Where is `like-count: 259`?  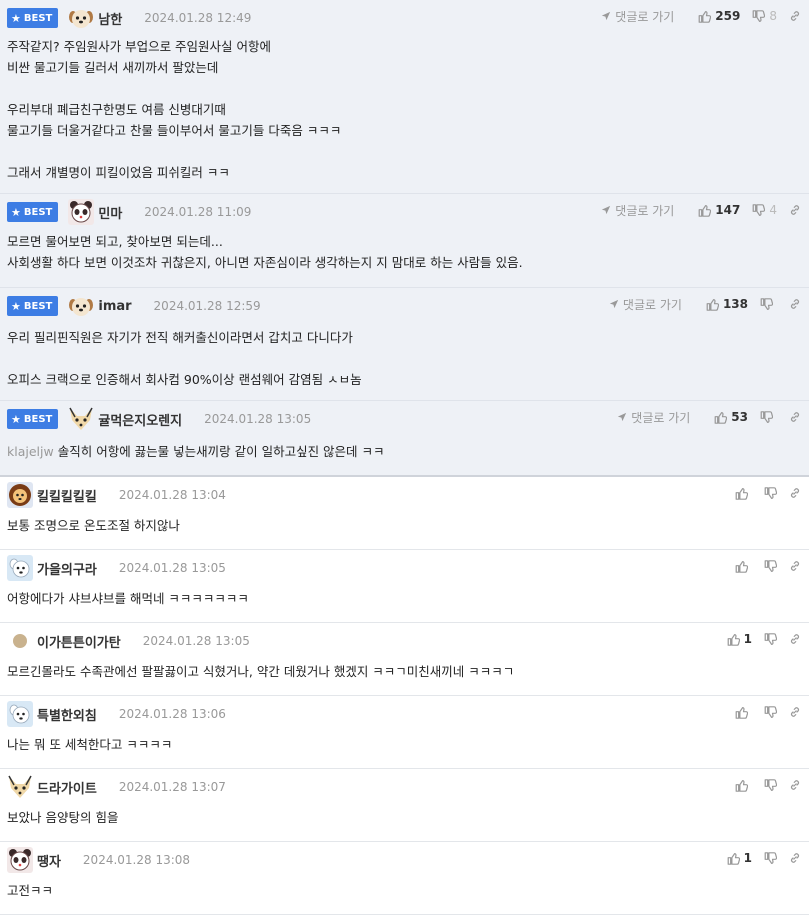
like-count: 259 is located at coordinates (728, 16).